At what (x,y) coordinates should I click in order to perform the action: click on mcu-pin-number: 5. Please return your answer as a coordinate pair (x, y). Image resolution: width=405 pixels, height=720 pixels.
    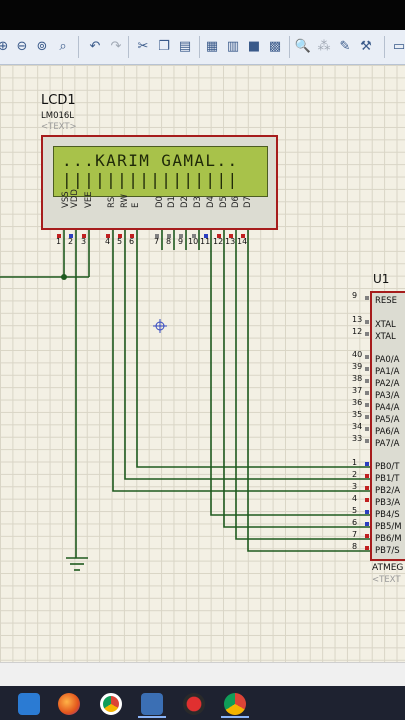
    Looking at the image, I should click on (355, 510).